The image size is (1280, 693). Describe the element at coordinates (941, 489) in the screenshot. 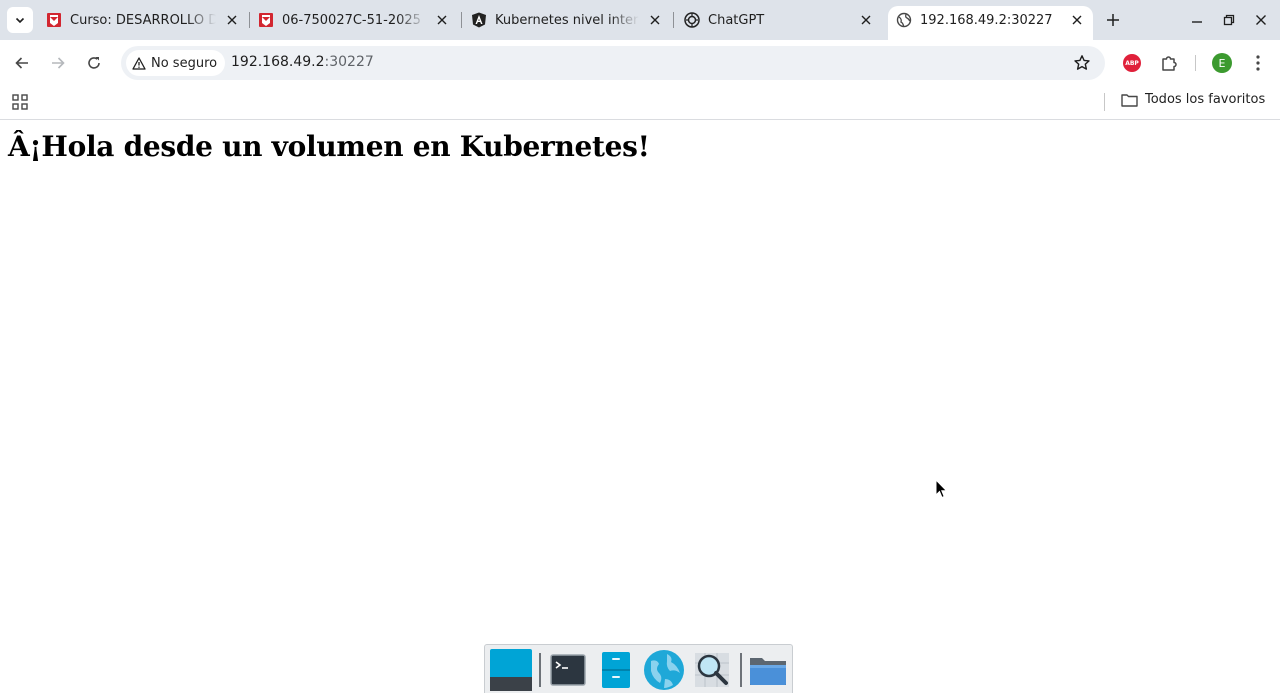

I see `mouse-cursor-icon` at that location.